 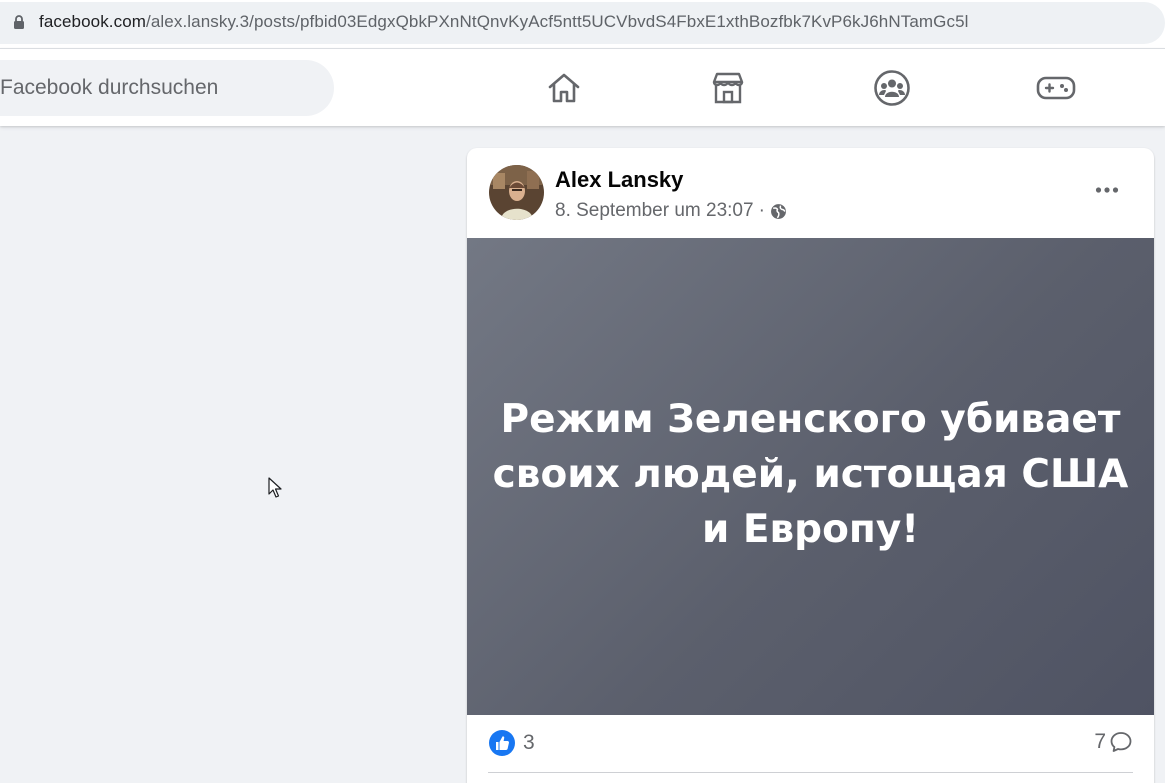 I want to click on like-icon, so click(x=502, y=743).